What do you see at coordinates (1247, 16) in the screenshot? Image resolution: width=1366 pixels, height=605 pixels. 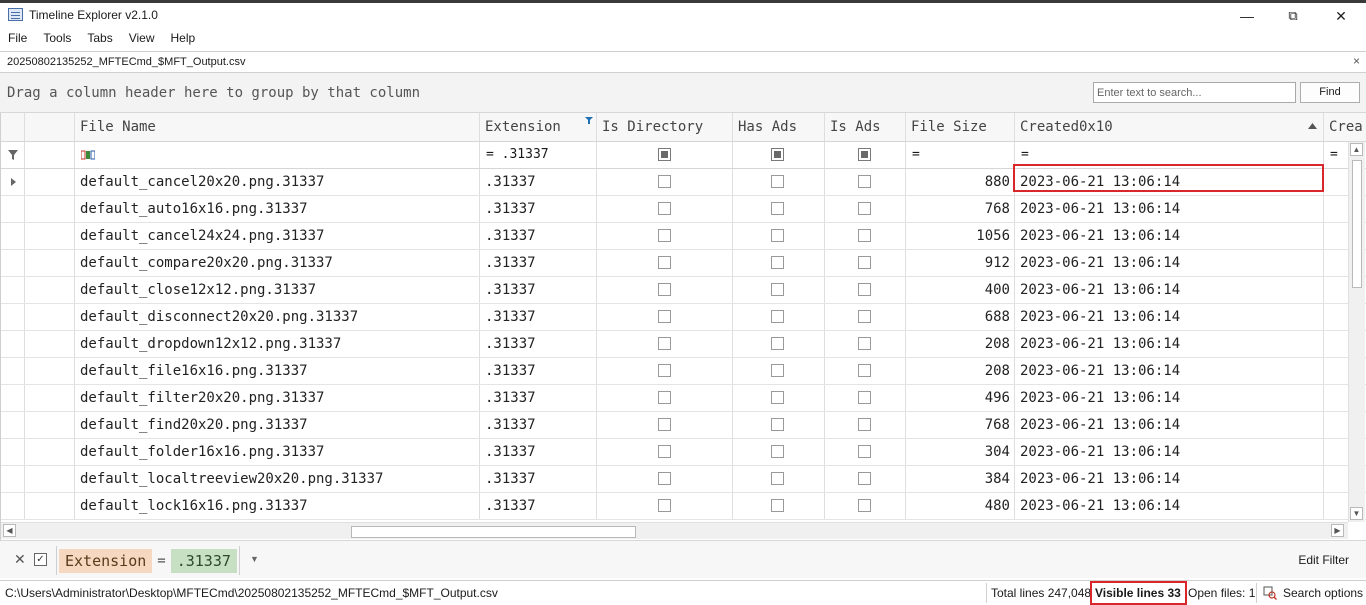 I see `minimize-button: —` at bounding box center [1247, 16].